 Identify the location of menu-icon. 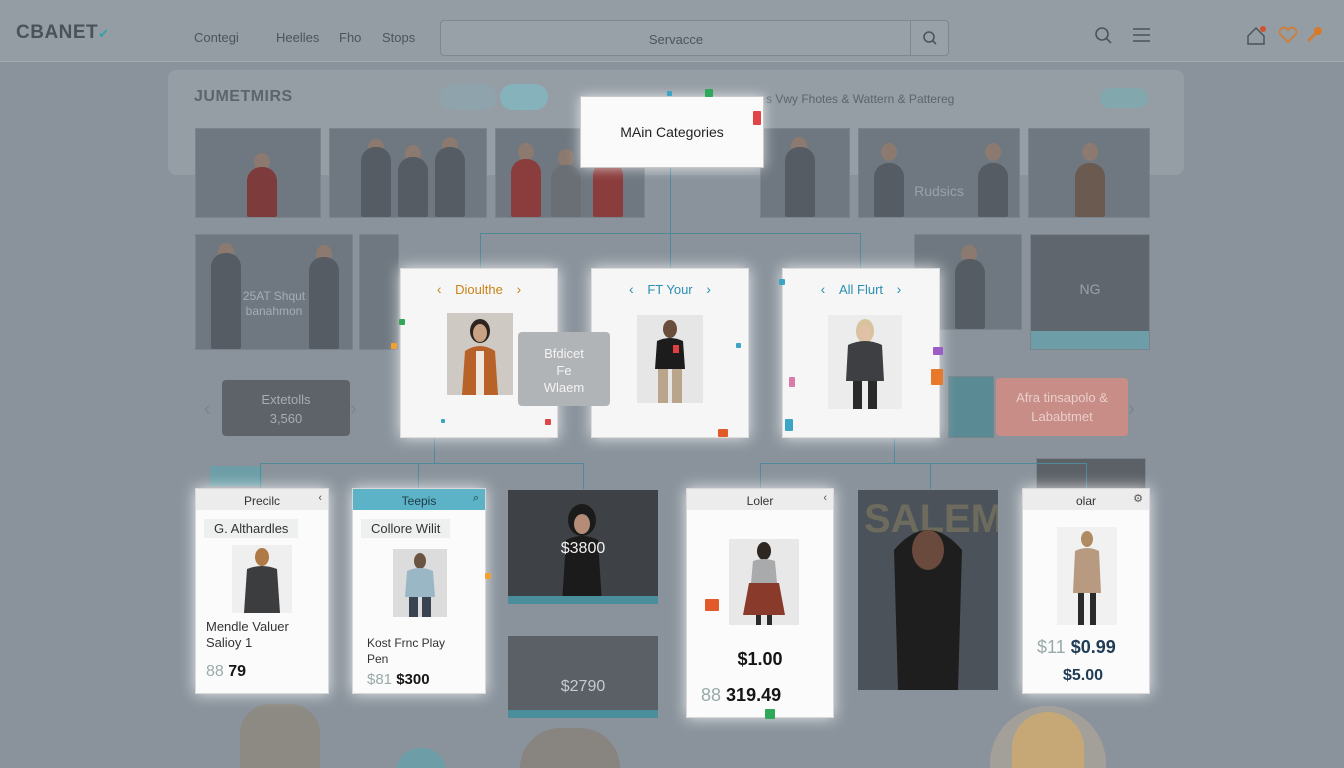
(1142, 35).